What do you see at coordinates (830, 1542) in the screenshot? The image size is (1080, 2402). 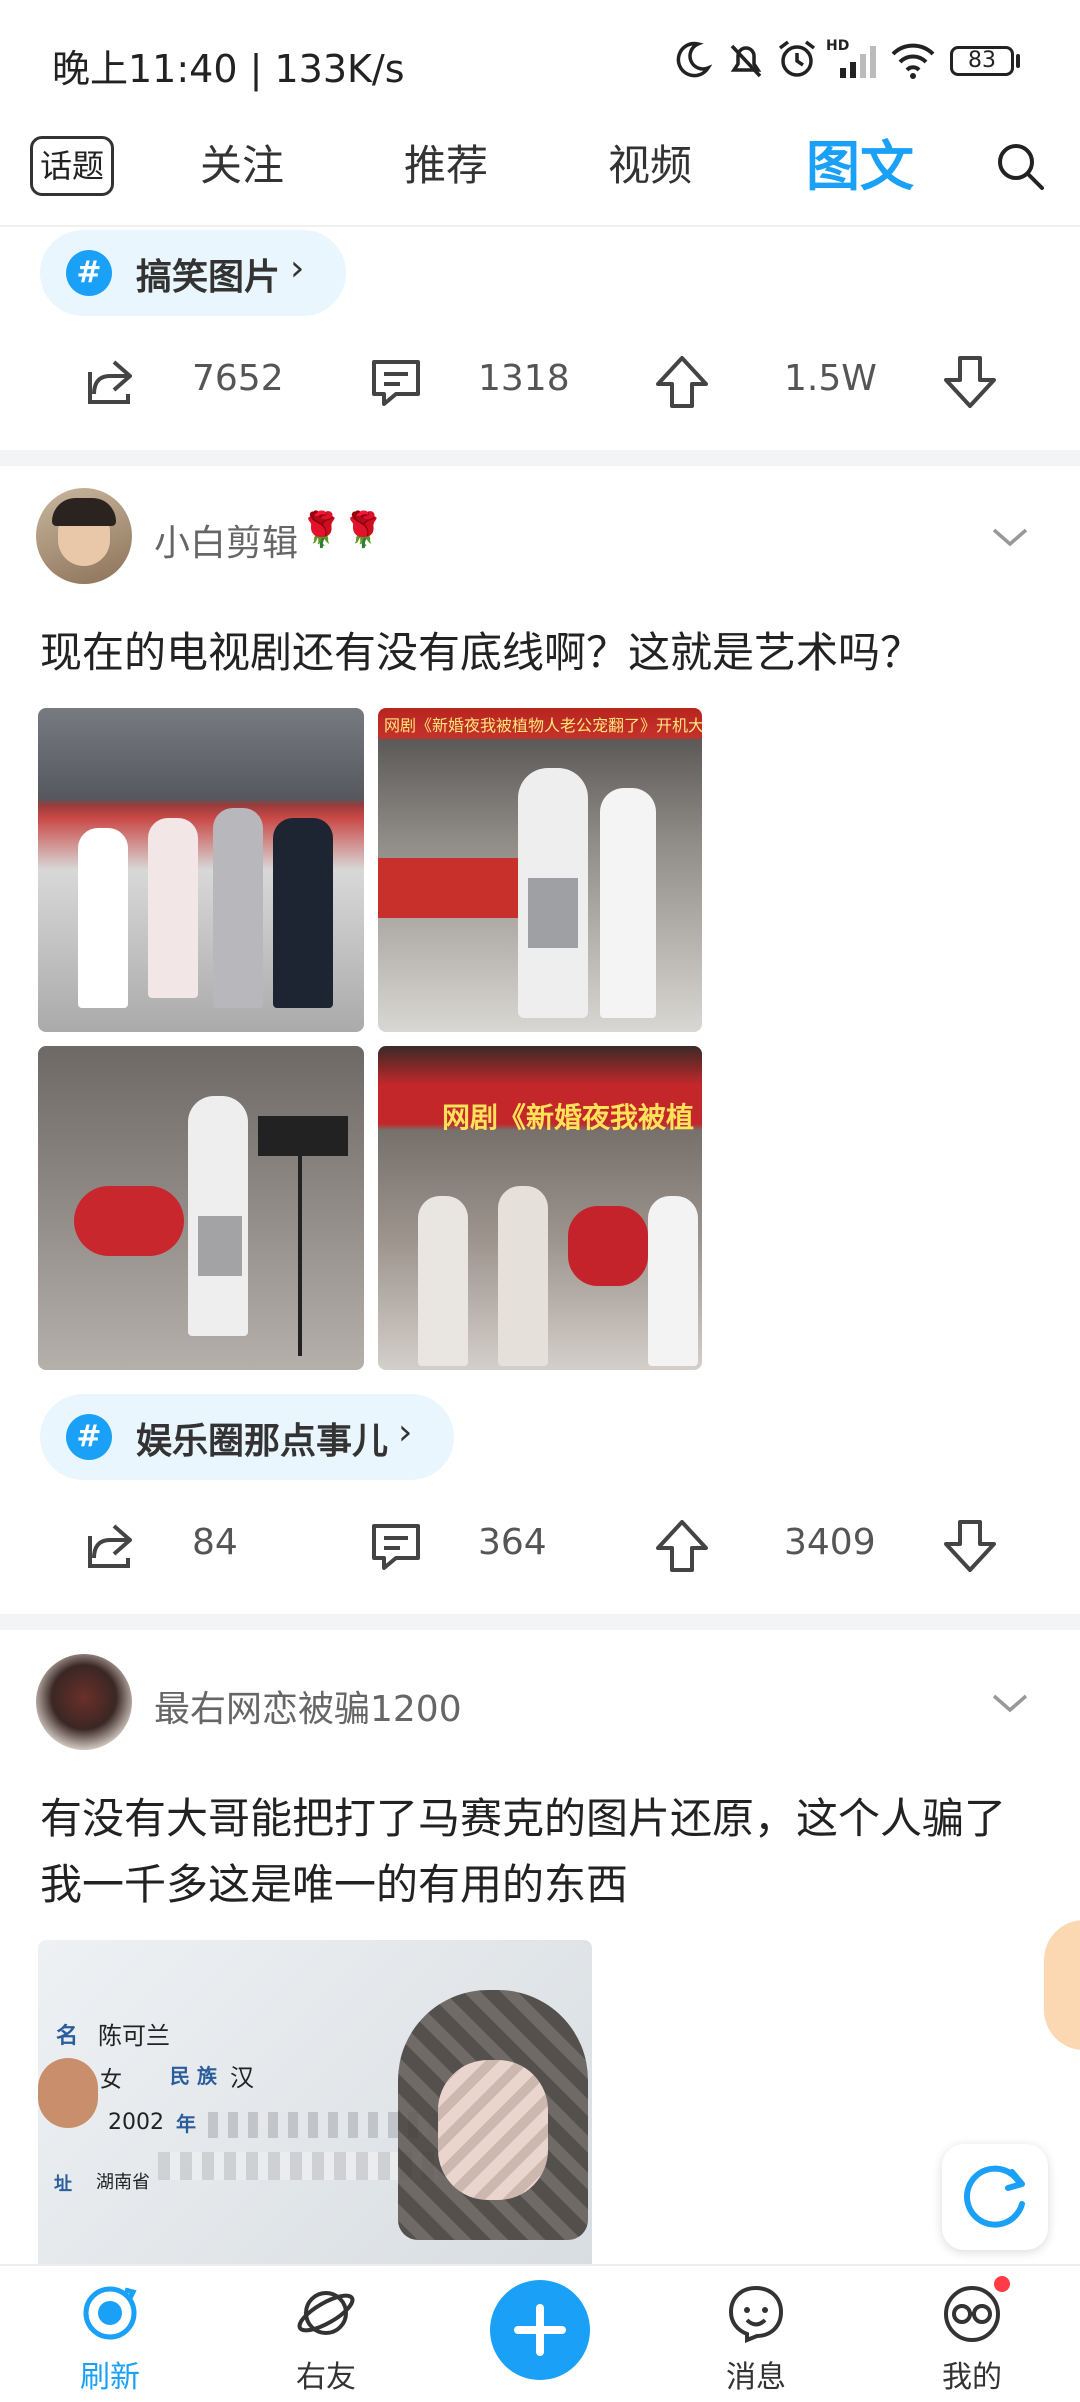 I see `upvote-count: 3409` at bounding box center [830, 1542].